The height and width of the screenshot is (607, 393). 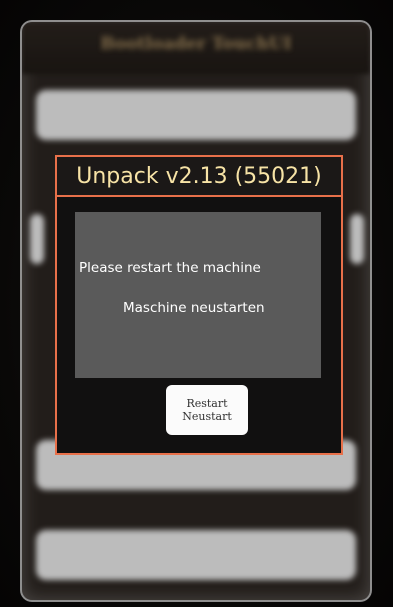 I want to click on restart-message-english: Please restart the machine, so click(x=170, y=268).